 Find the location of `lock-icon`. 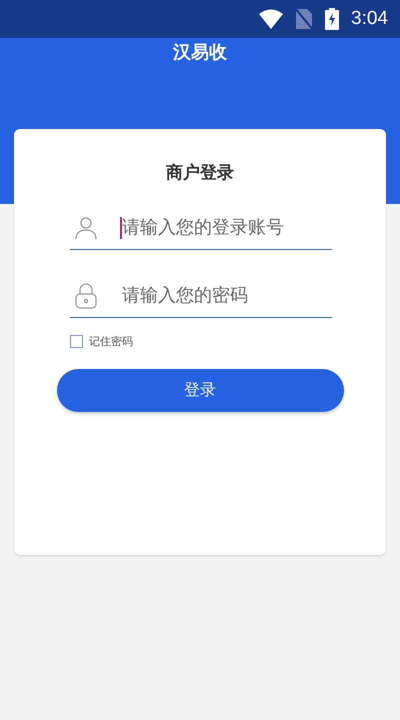

lock-icon is located at coordinates (86, 296).